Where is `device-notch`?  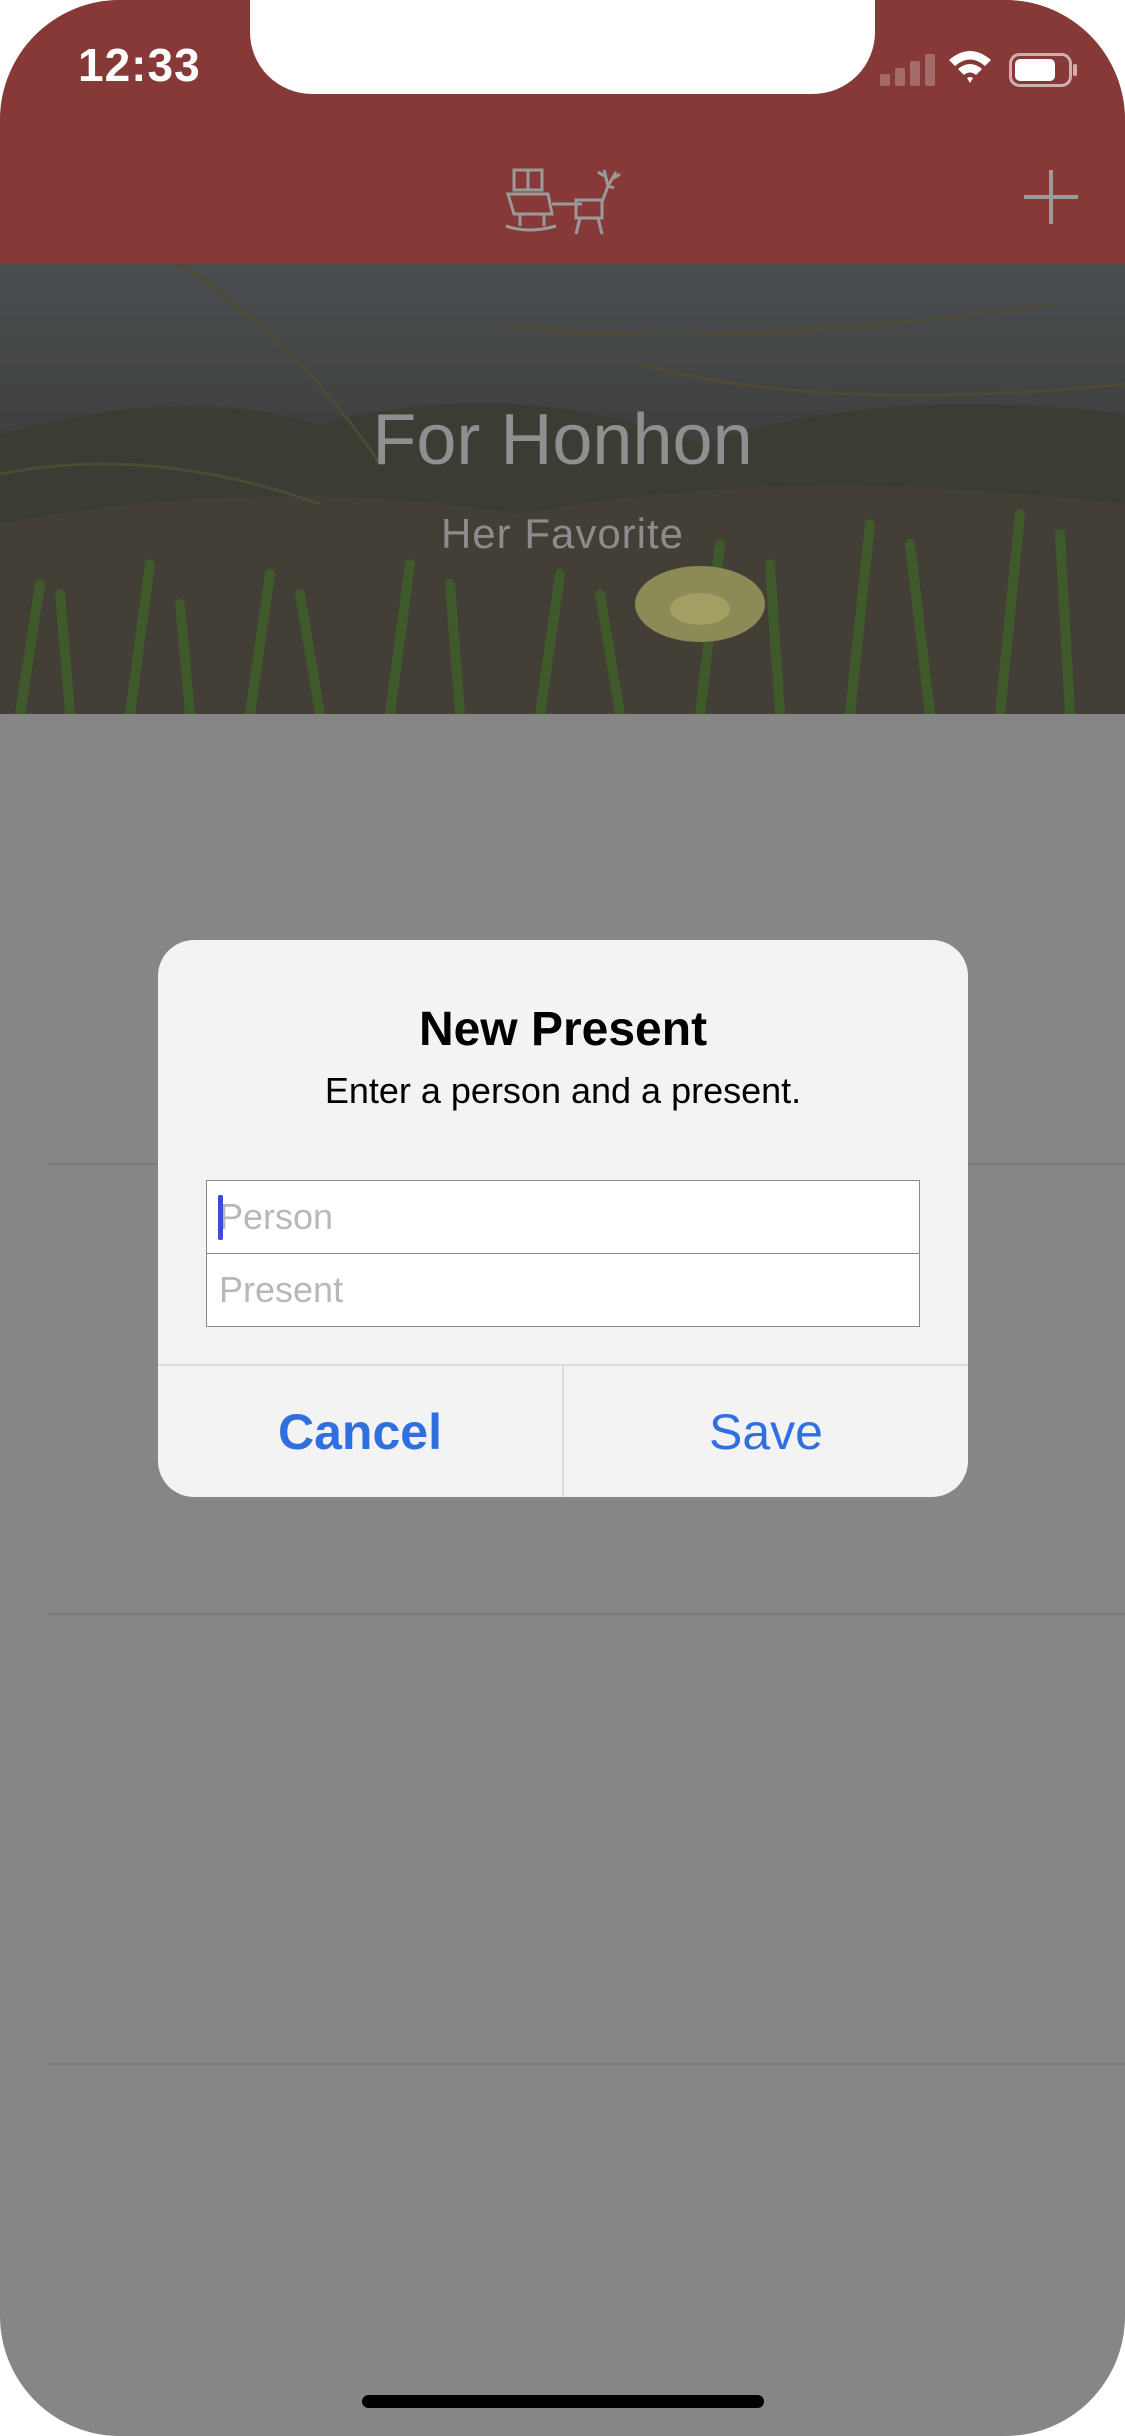 device-notch is located at coordinates (562, 47).